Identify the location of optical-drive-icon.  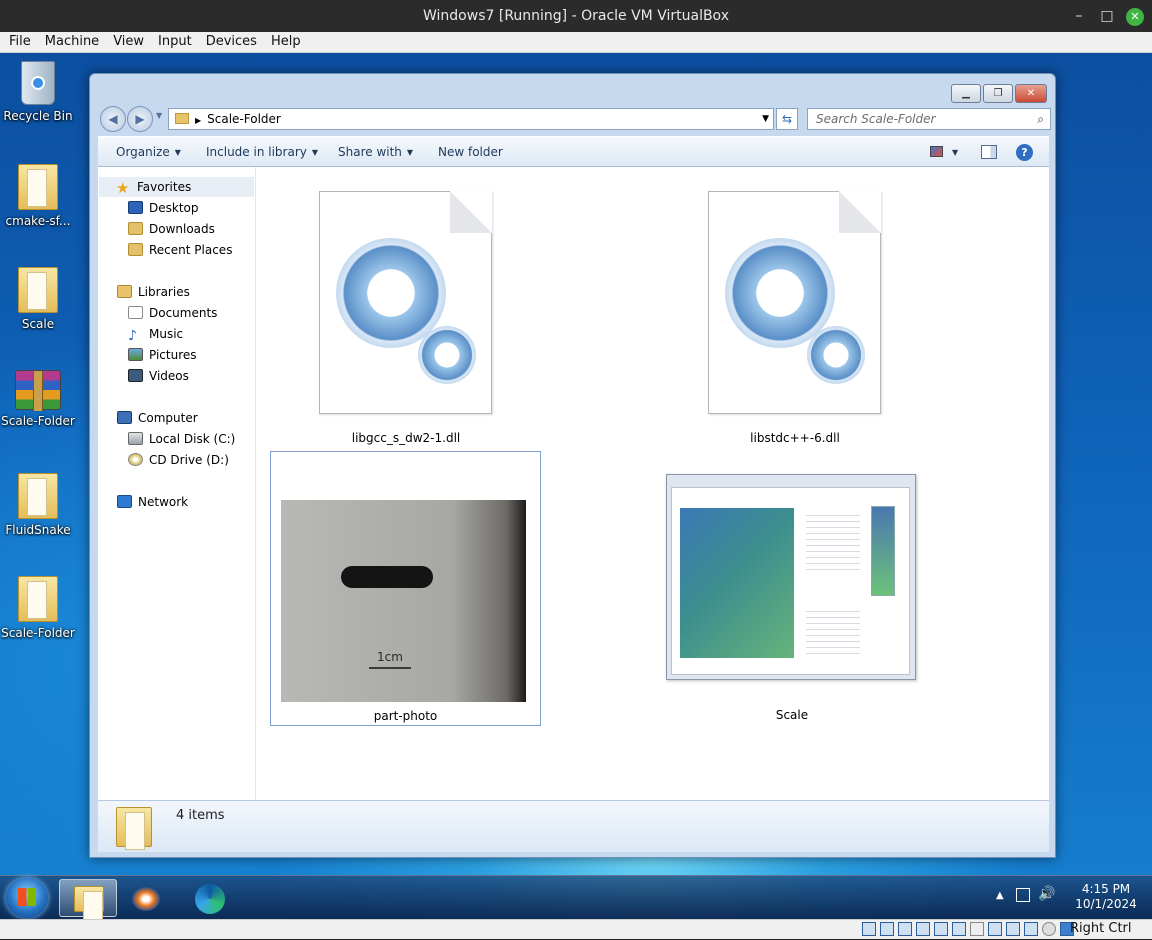
(887, 929).